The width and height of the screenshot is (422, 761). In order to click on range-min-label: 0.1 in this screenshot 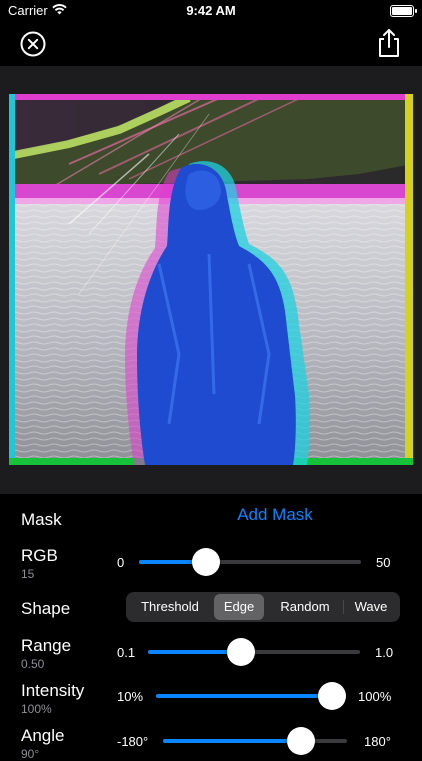, I will do `click(126, 652)`.